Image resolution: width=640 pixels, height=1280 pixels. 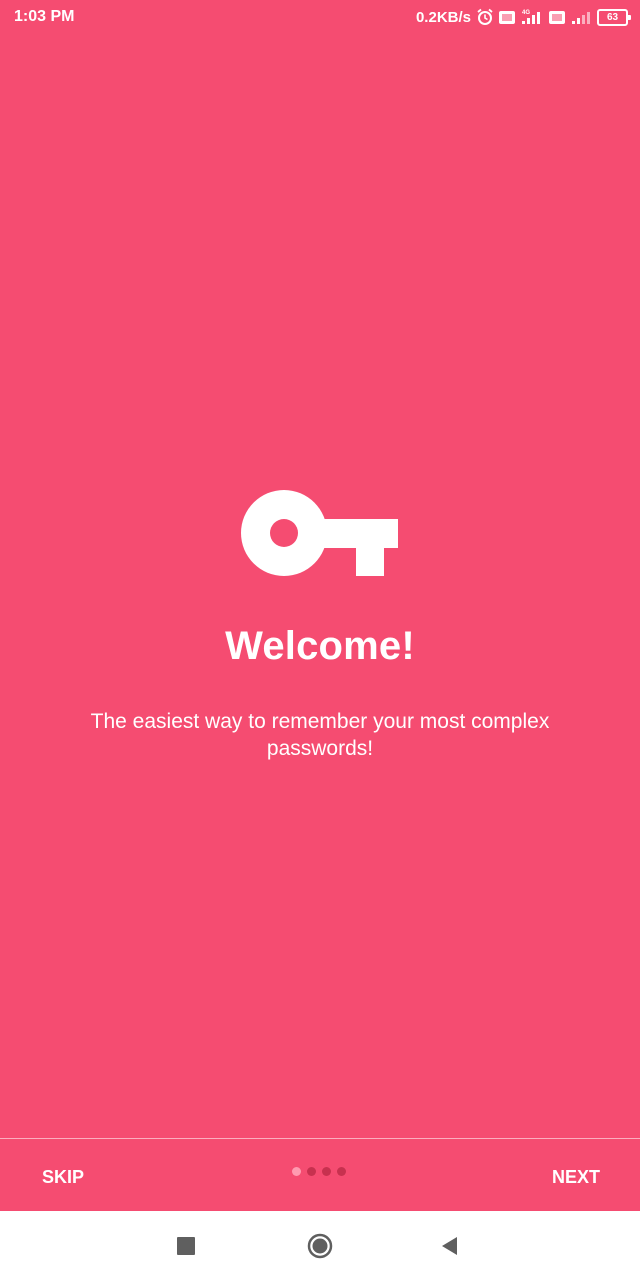 What do you see at coordinates (63, 1177) in the screenshot?
I see `skip-button: SKIP` at bounding box center [63, 1177].